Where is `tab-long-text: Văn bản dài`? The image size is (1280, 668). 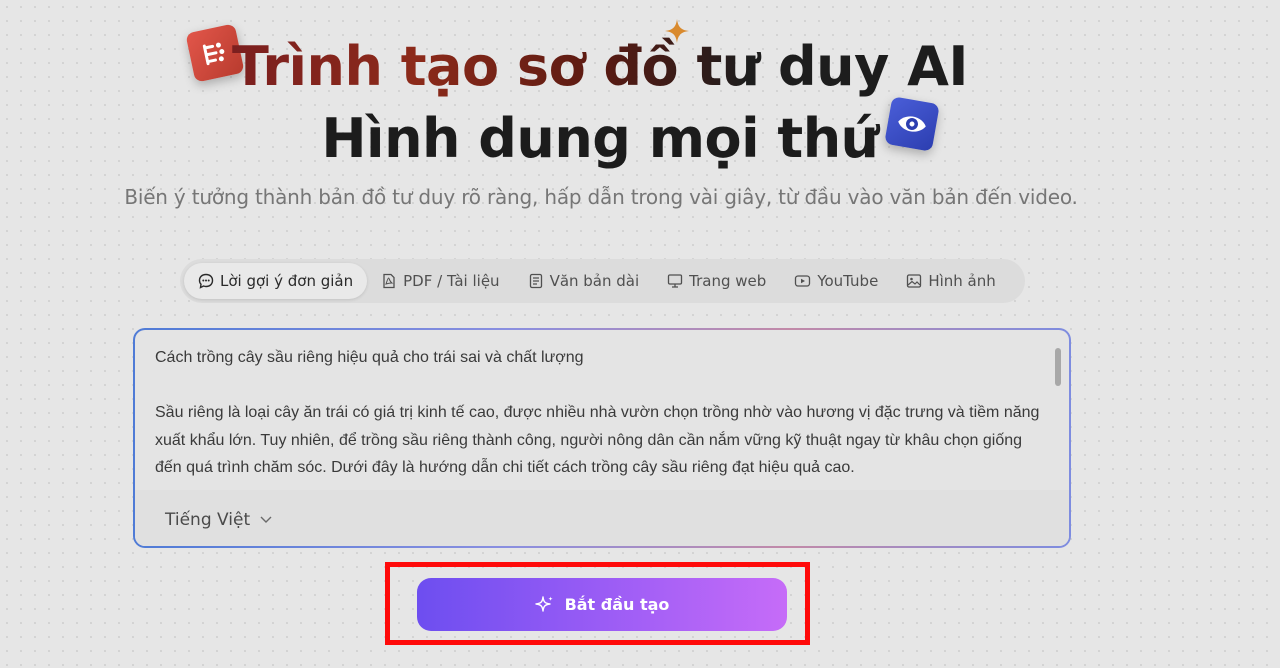 tab-long-text: Văn bản dài is located at coordinates (584, 281).